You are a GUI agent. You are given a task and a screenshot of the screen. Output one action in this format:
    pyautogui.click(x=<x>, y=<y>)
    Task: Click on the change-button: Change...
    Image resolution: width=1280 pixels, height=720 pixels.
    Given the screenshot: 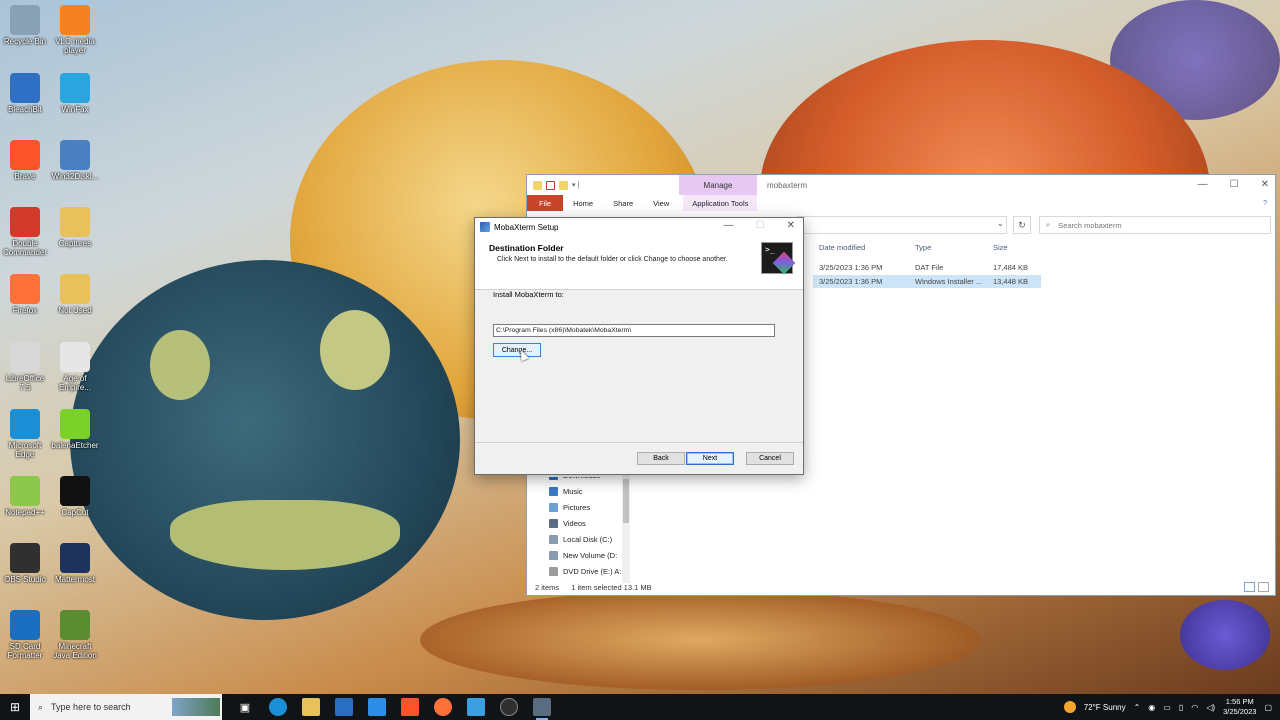 What is the action you would take?
    pyautogui.click(x=517, y=350)
    